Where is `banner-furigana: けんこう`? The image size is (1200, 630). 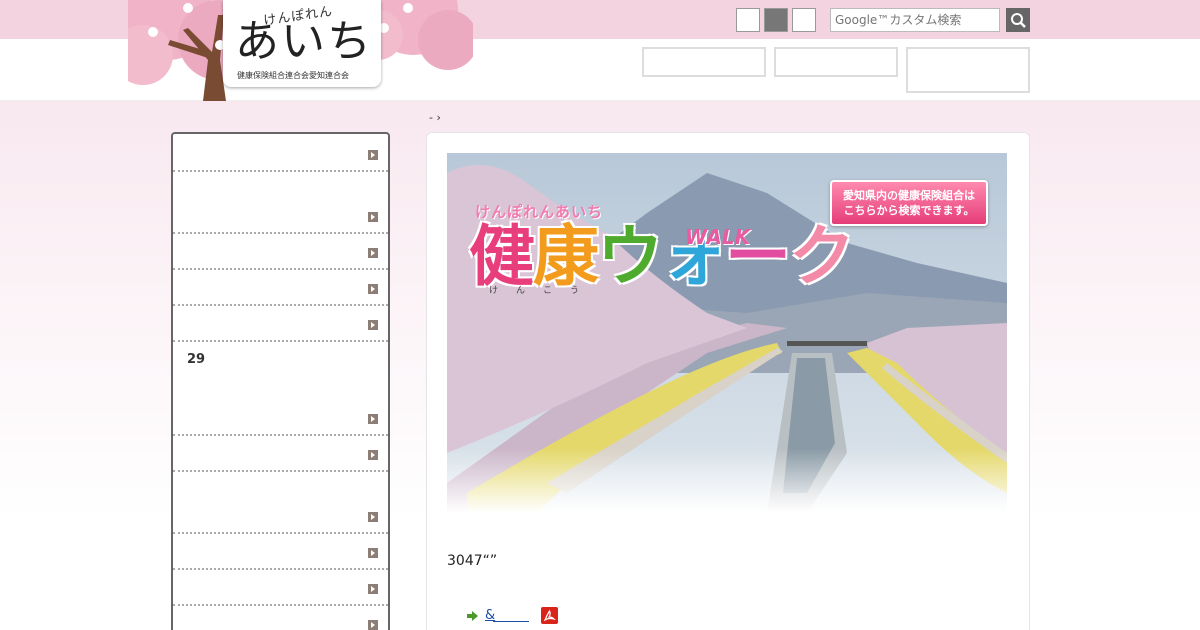 banner-furigana: けんこう is located at coordinates (543, 291).